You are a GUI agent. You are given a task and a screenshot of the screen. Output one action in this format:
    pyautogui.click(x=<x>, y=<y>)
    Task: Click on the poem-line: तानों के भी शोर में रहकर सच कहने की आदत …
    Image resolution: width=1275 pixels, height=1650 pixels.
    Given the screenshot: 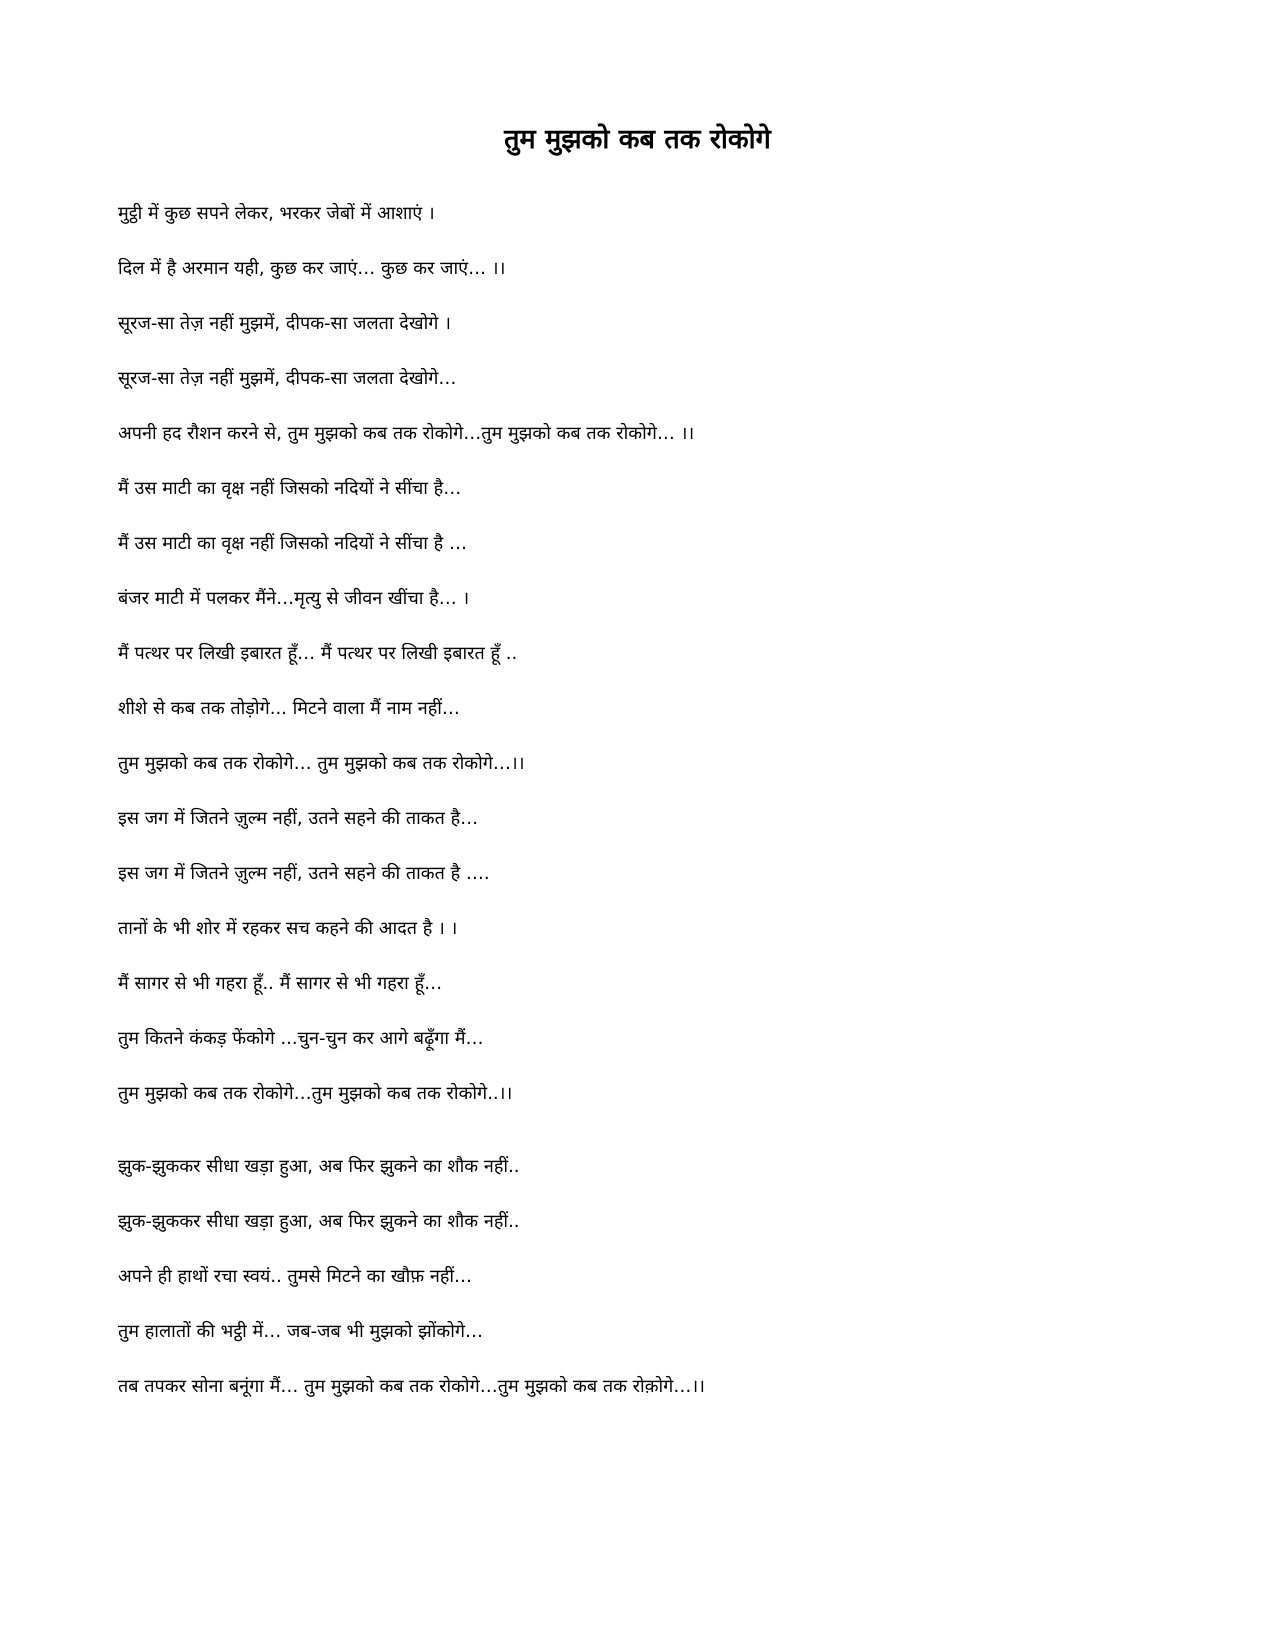 What is the action you would take?
    pyautogui.click(x=288, y=928)
    